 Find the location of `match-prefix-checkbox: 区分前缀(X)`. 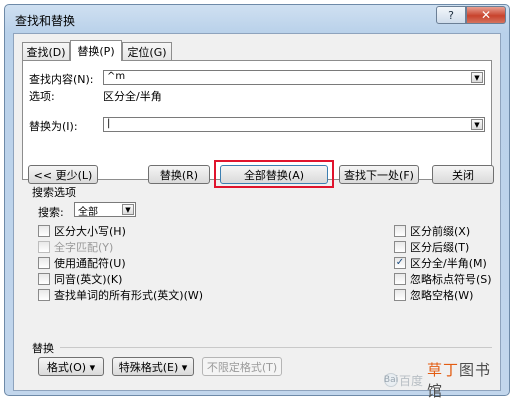

match-prefix-checkbox: 区分前缀(X) is located at coordinates (432, 231).